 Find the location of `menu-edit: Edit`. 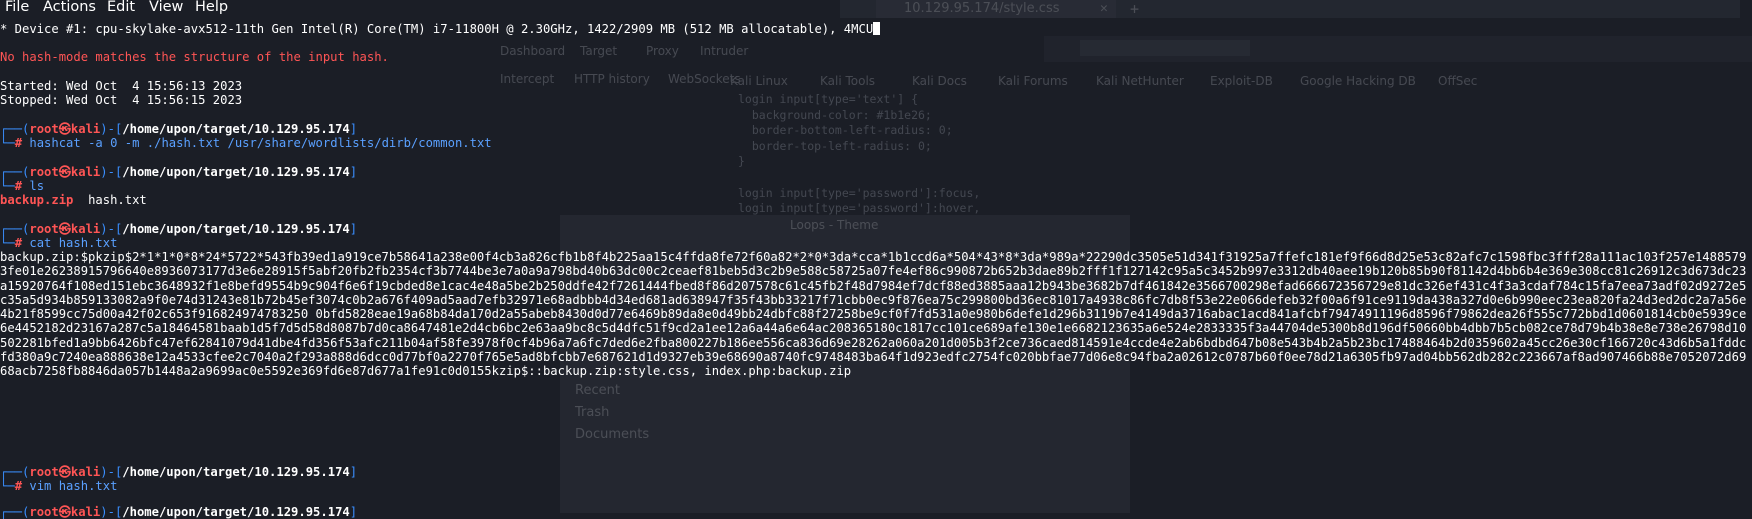

menu-edit: Edit is located at coordinates (121, 8).